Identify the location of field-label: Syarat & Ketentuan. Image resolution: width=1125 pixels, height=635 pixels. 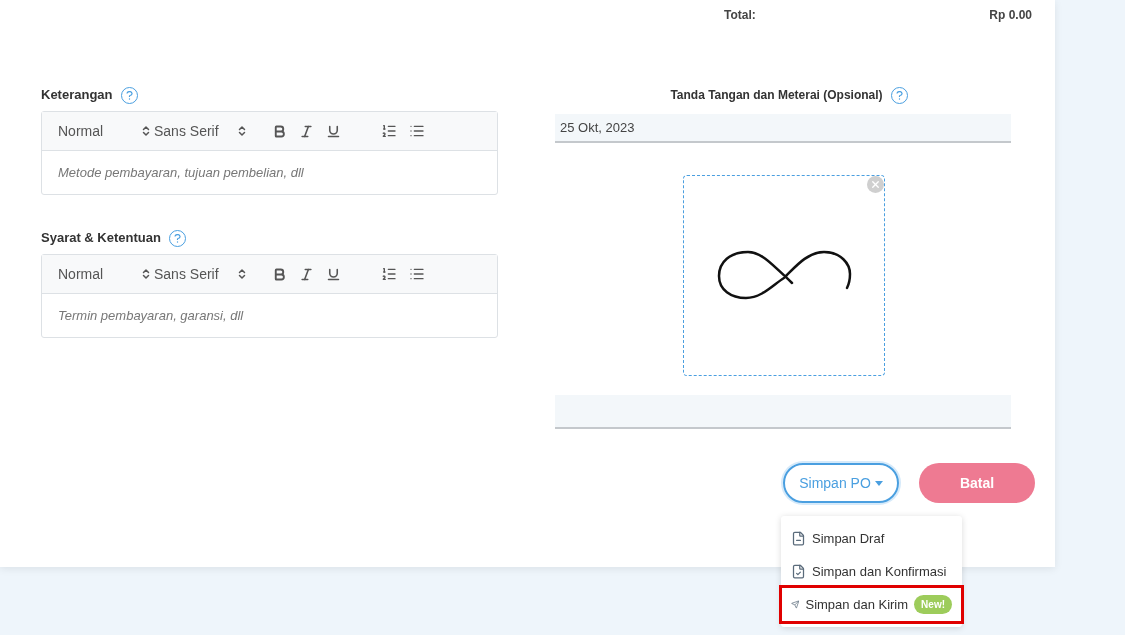
(101, 238).